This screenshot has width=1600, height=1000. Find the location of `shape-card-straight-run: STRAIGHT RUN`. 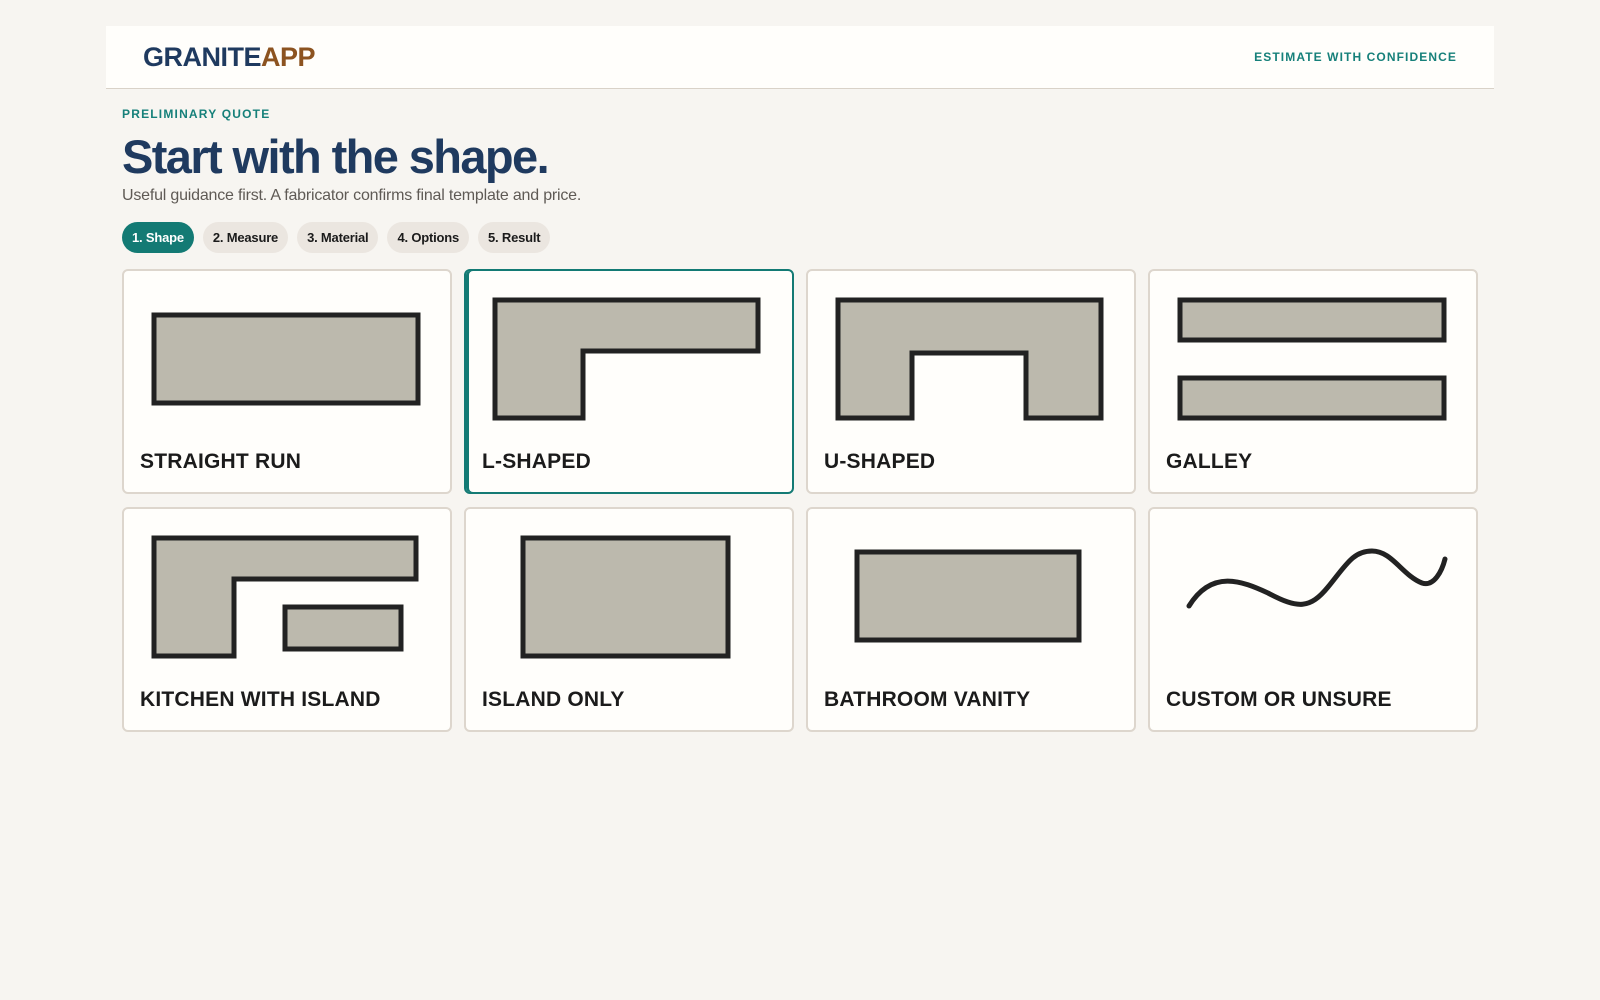

shape-card-straight-run: STRAIGHT RUN is located at coordinates (287, 381).